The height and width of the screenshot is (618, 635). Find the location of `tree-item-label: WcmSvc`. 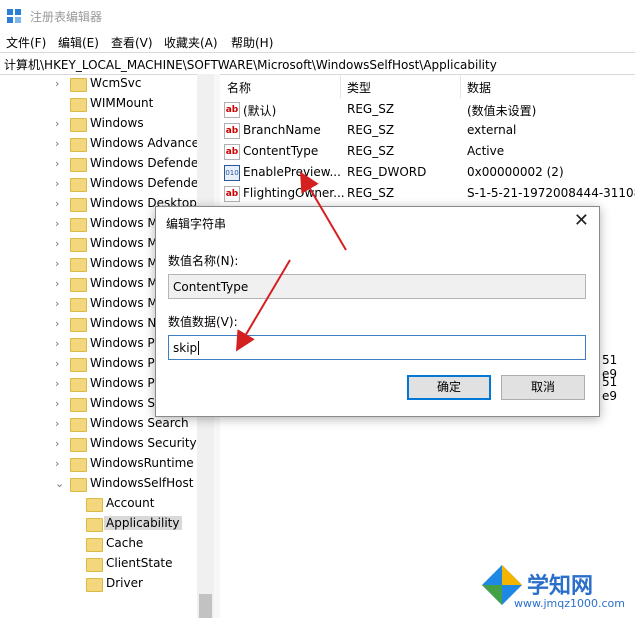

tree-item-label: WcmSvc is located at coordinates (116, 83).